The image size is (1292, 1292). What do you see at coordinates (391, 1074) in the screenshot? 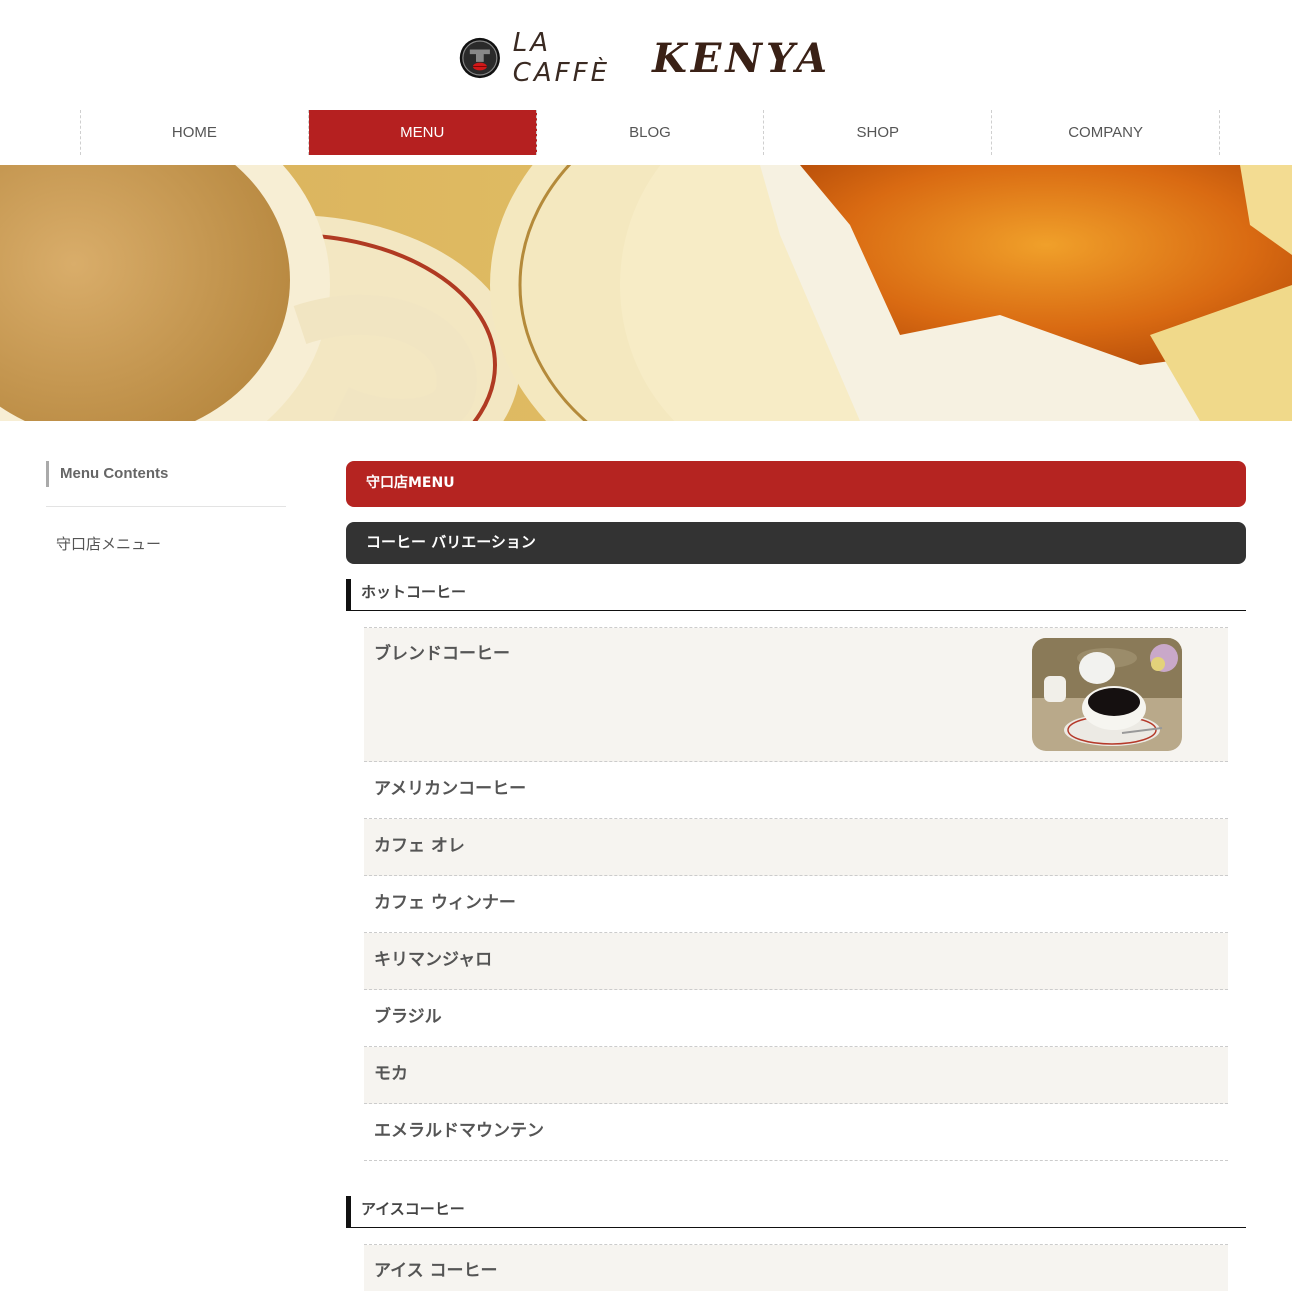
I see `item-name: モカ` at bounding box center [391, 1074].